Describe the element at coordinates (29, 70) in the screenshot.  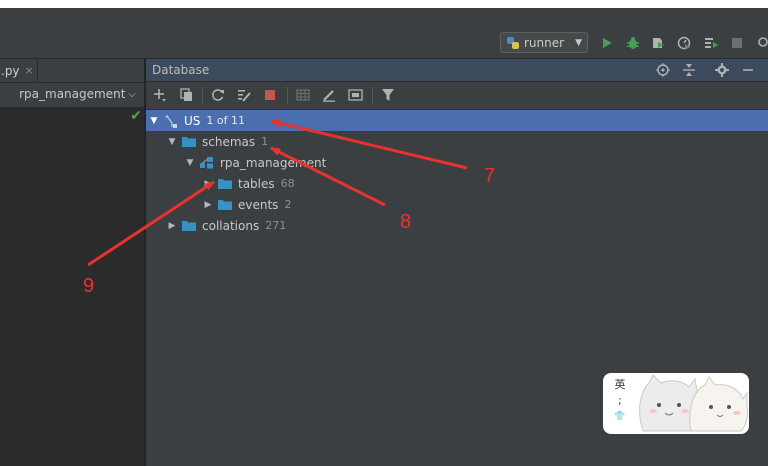
I see `close-icon: ×` at that location.